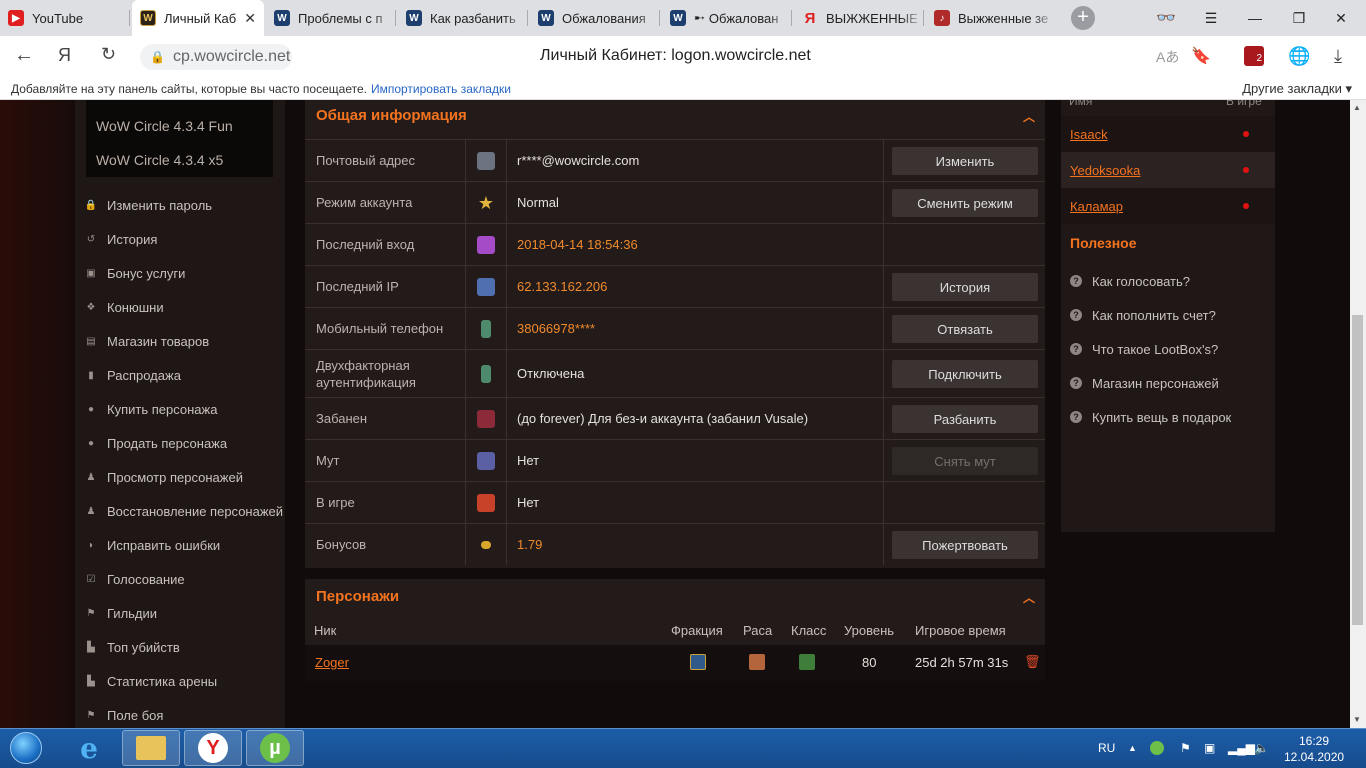  I want to click on flag-tray-icon: ⚑, so click(1185, 748).